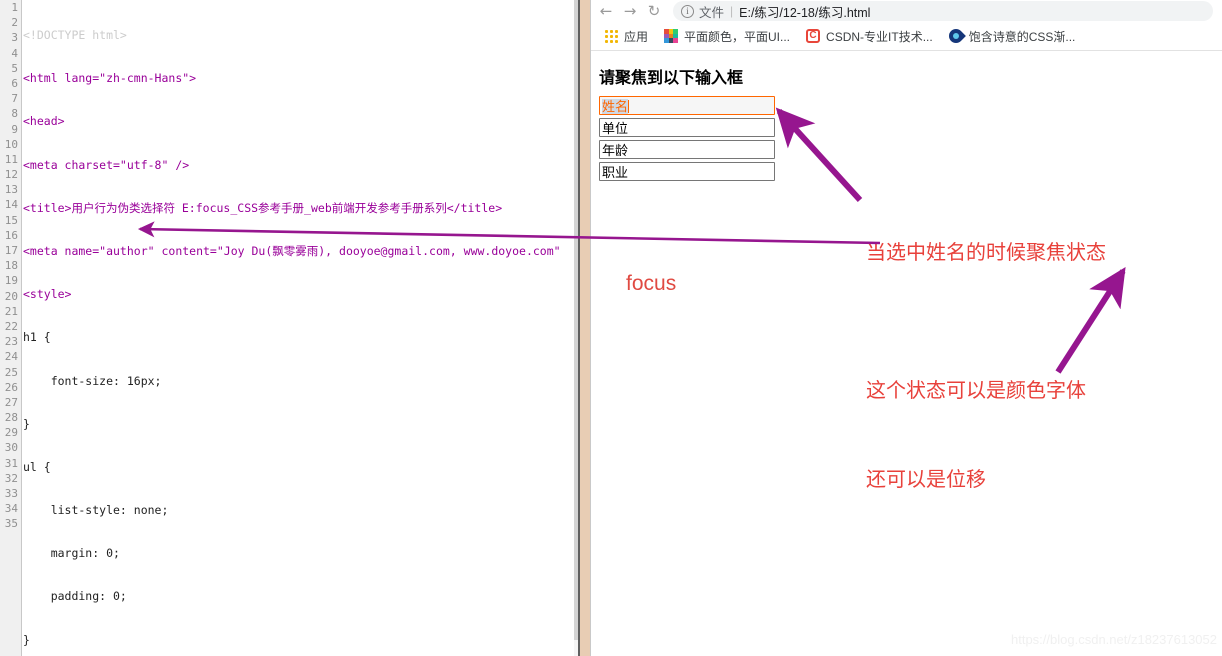 This screenshot has width=1222, height=656. I want to click on line-number: 20, so click(11, 296).